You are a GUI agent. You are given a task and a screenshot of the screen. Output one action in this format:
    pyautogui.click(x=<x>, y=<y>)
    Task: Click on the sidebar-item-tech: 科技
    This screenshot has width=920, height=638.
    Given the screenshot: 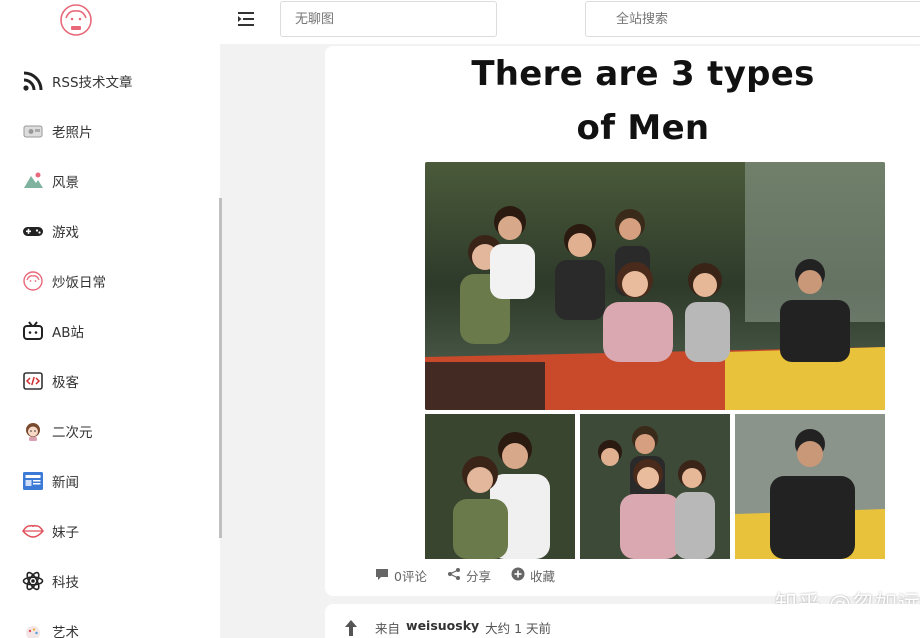 What is the action you would take?
    pyautogui.click(x=110, y=581)
    